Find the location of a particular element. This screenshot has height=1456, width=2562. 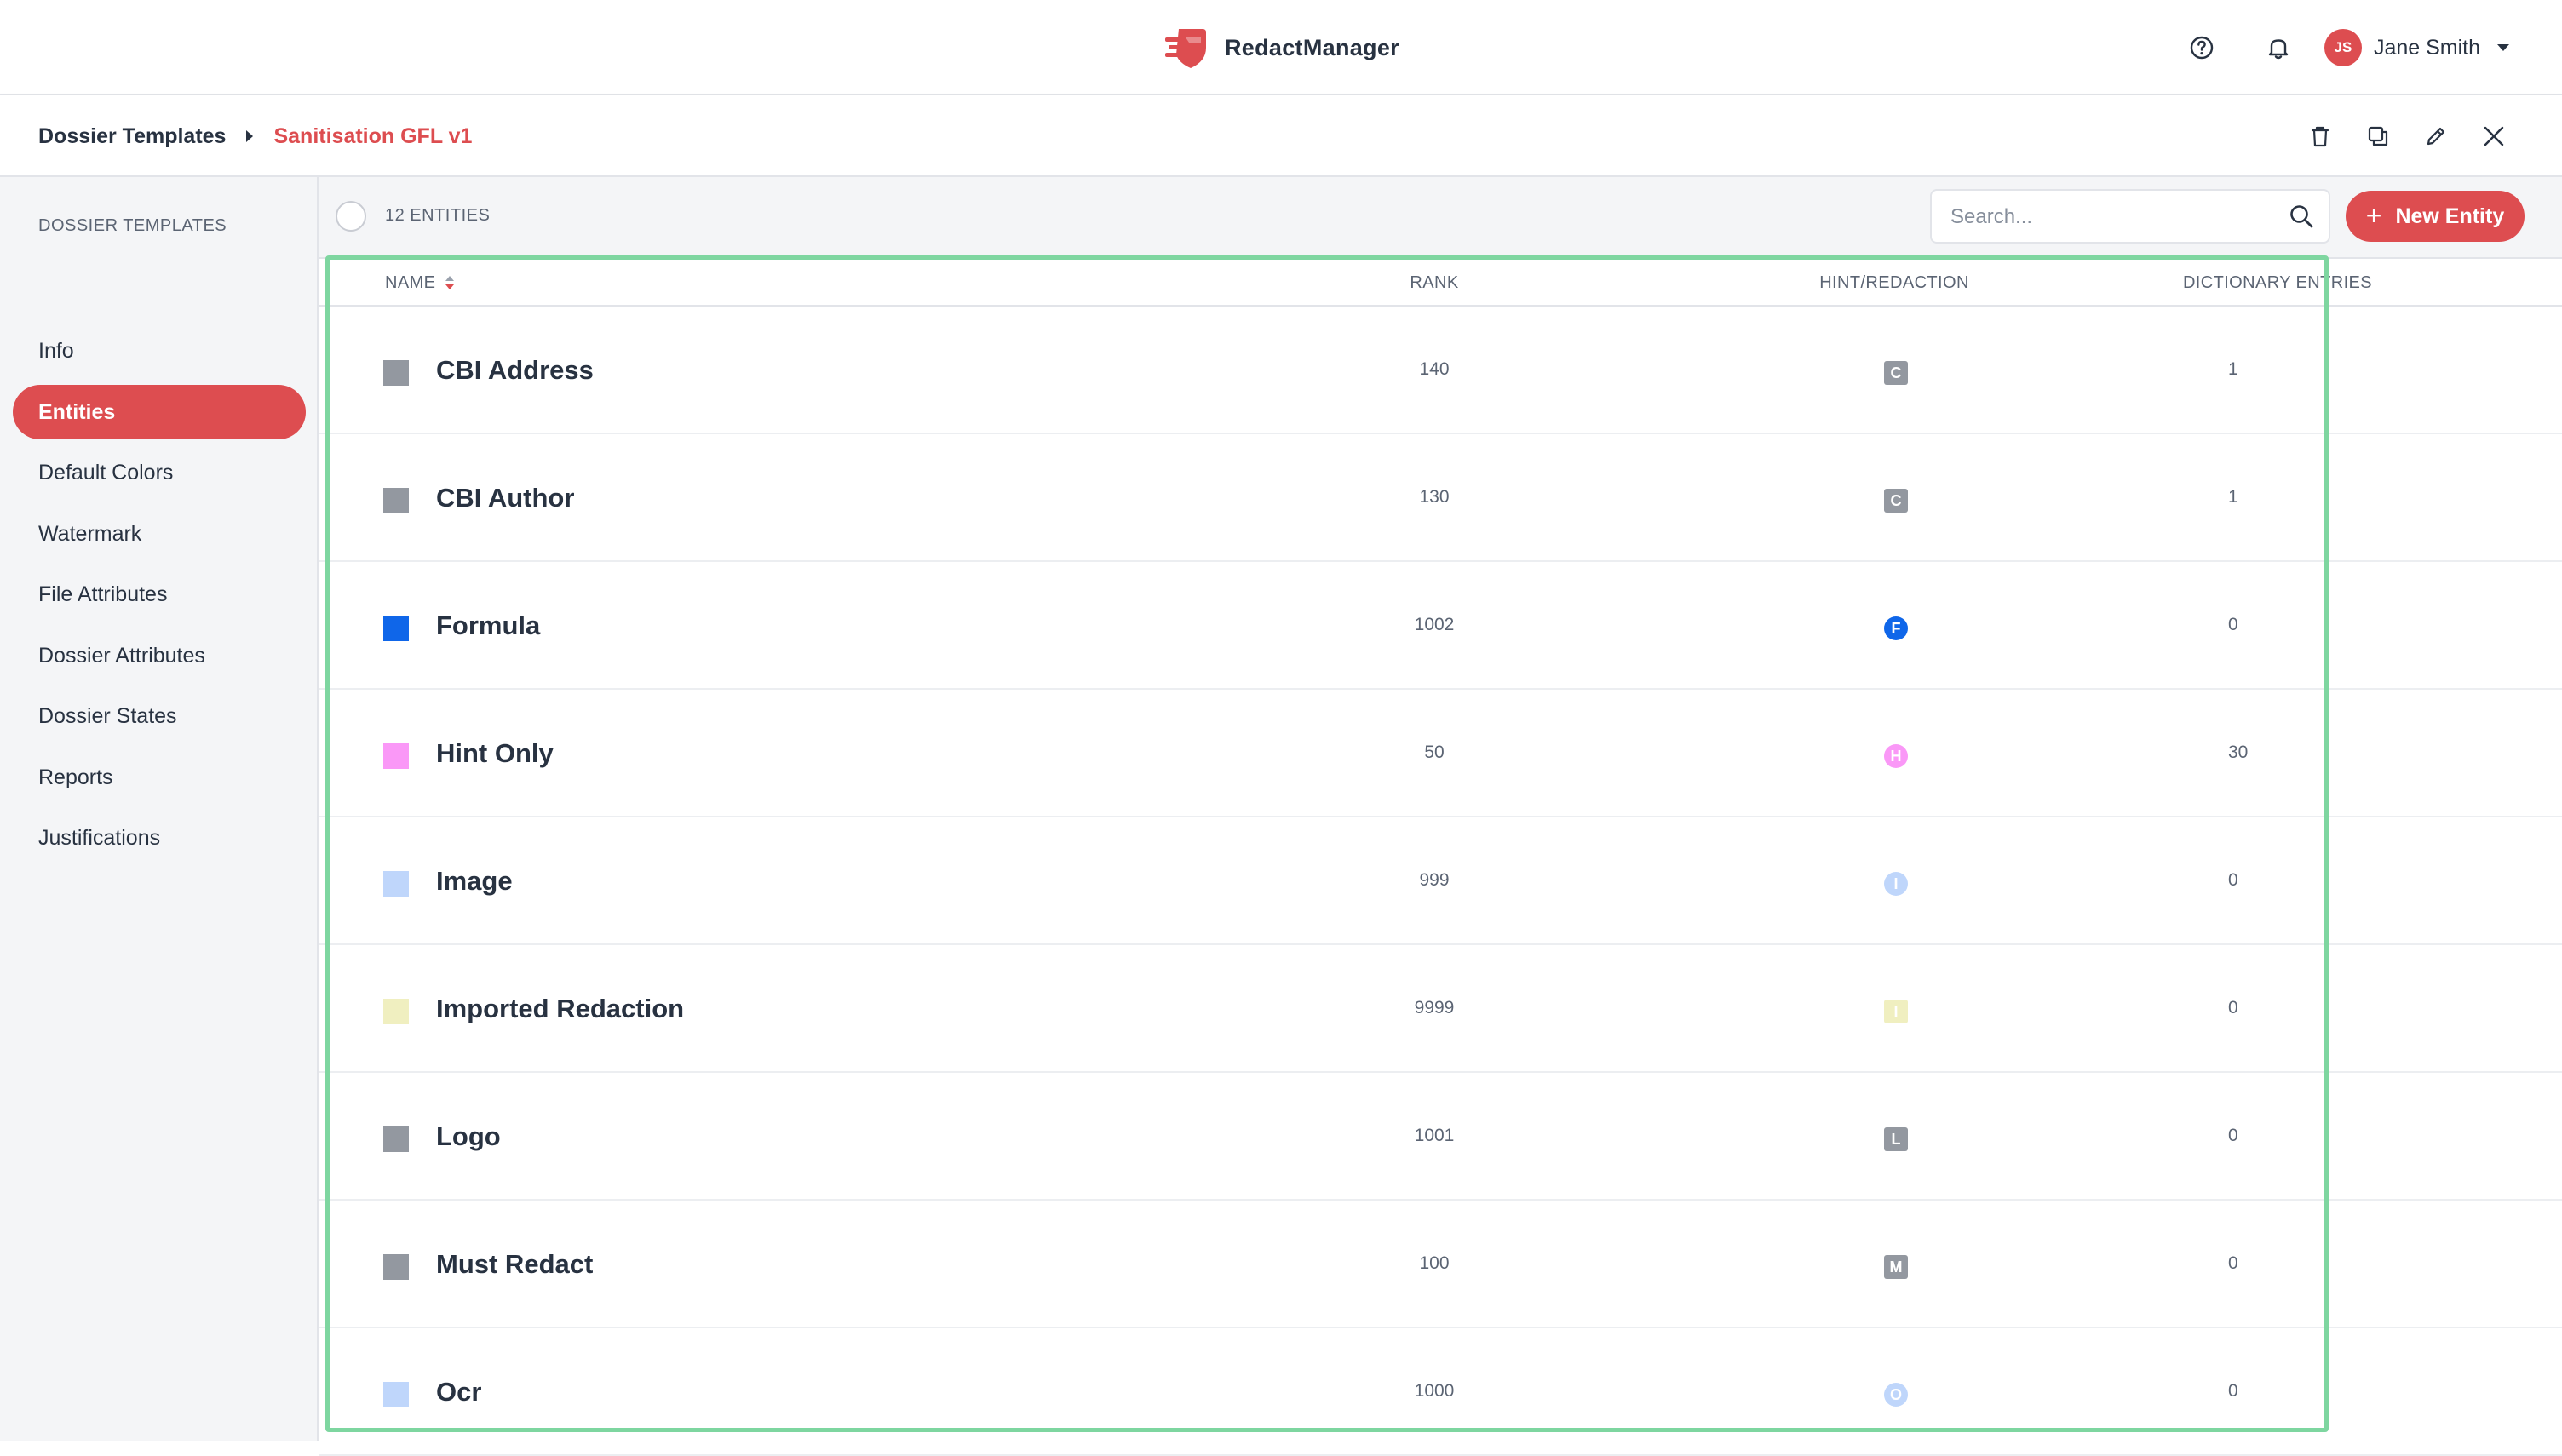

new-entity-button: + New Entity is located at coordinates (2435, 217).